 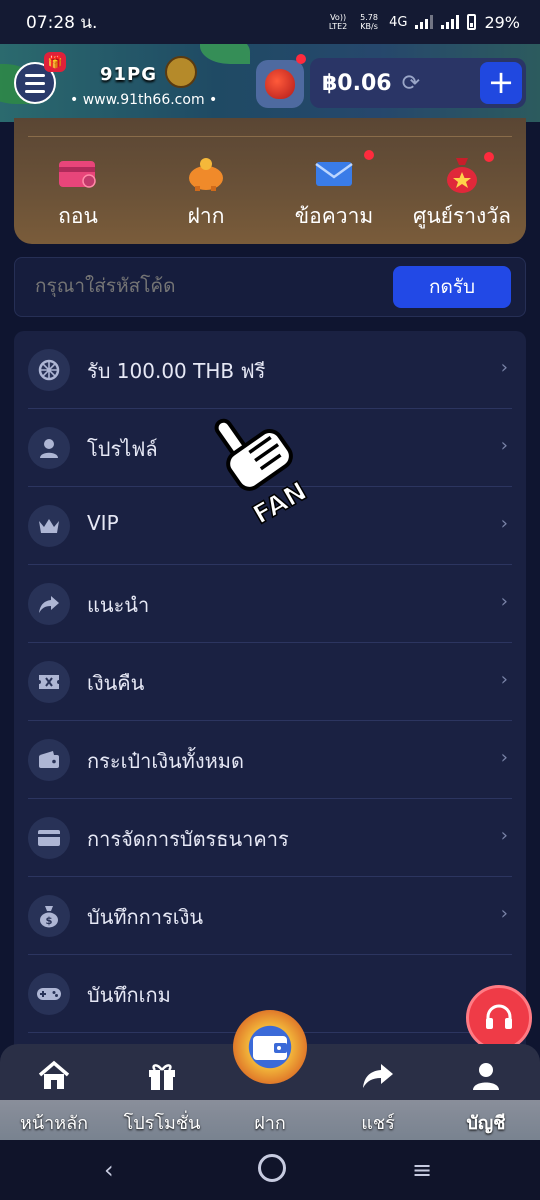 What do you see at coordinates (118, 605) in the screenshot?
I see `menu-item-label: แนะนำ` at bounding box center [118, 605].